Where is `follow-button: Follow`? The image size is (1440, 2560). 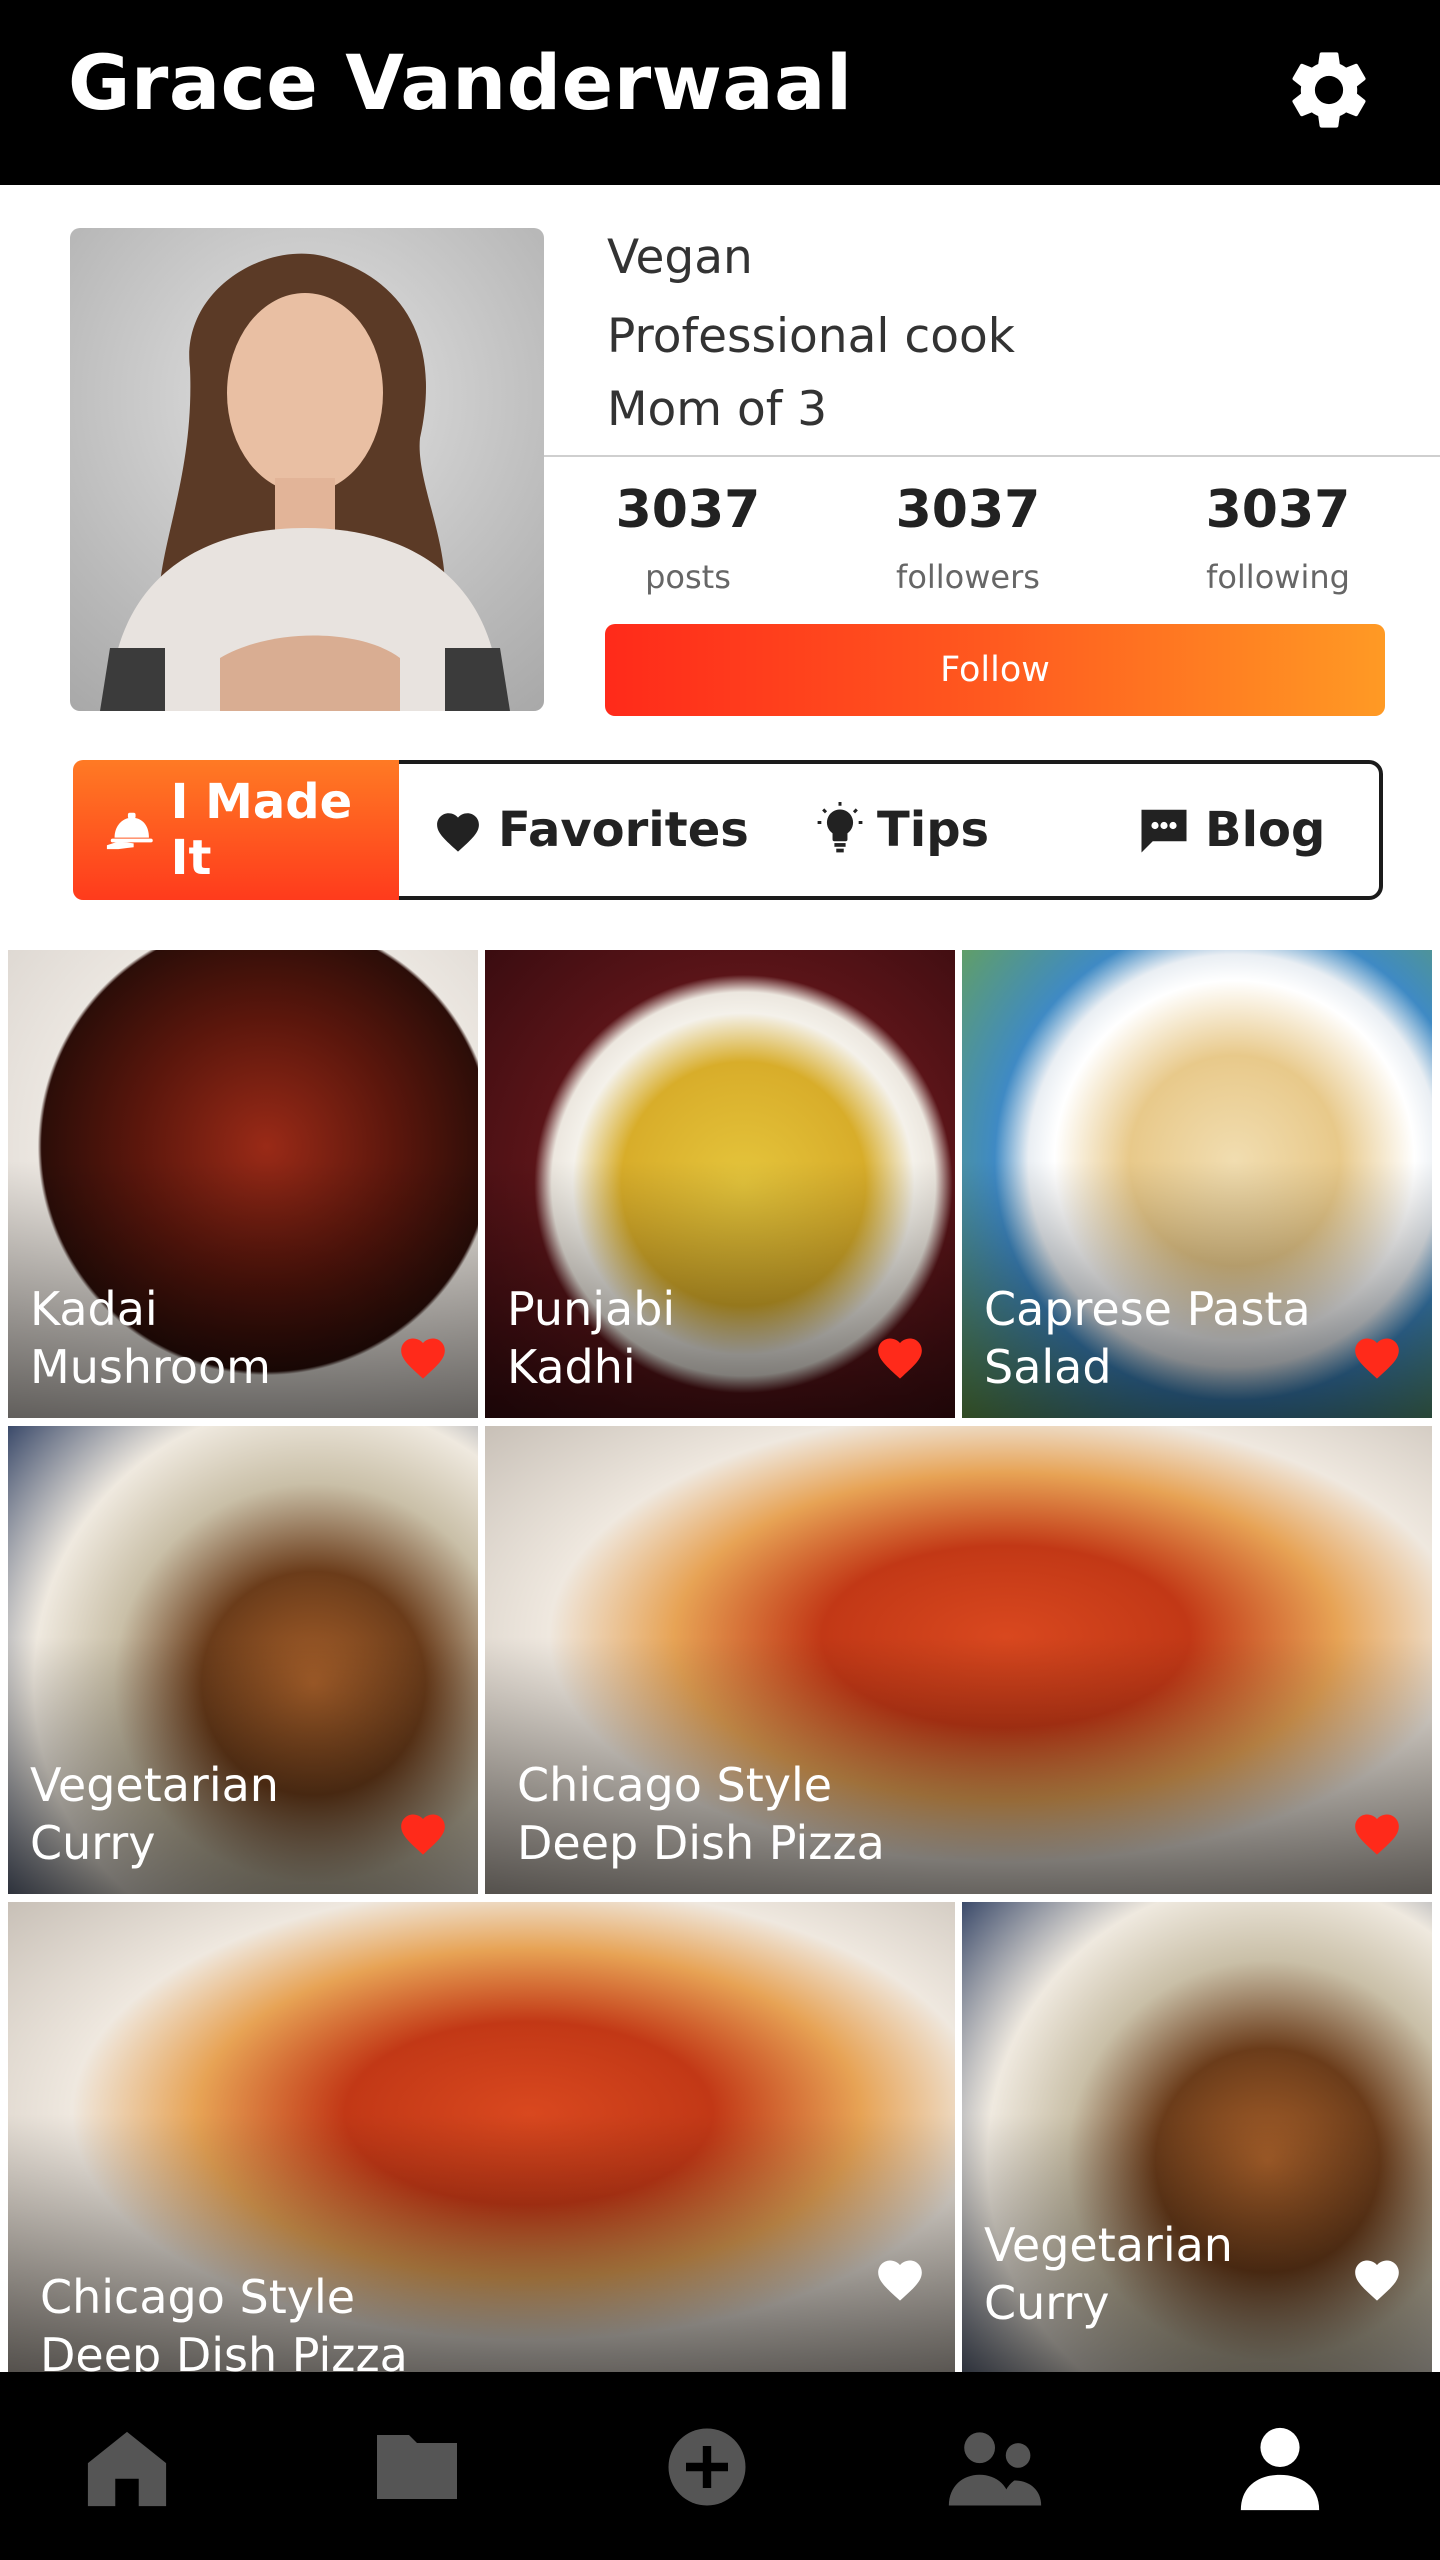 follow-button: Follow is located at coordinates (995, 670).